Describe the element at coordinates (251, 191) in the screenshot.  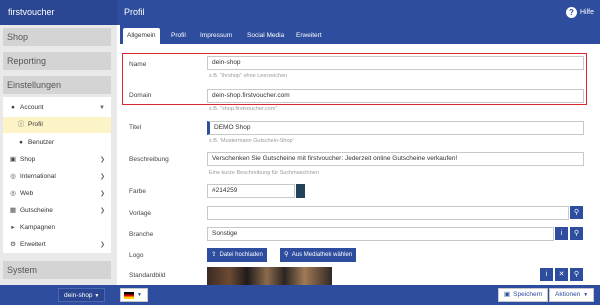
I see `farbe-input: #214259` at that location.